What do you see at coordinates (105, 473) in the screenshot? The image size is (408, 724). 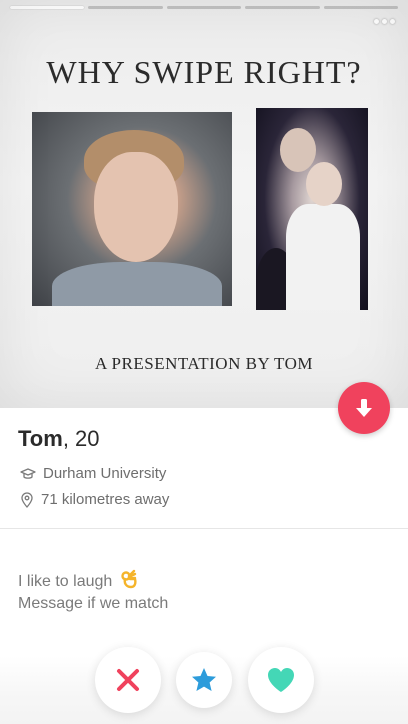 I see `school-text: Durham University` at bounding box center [105, 473].